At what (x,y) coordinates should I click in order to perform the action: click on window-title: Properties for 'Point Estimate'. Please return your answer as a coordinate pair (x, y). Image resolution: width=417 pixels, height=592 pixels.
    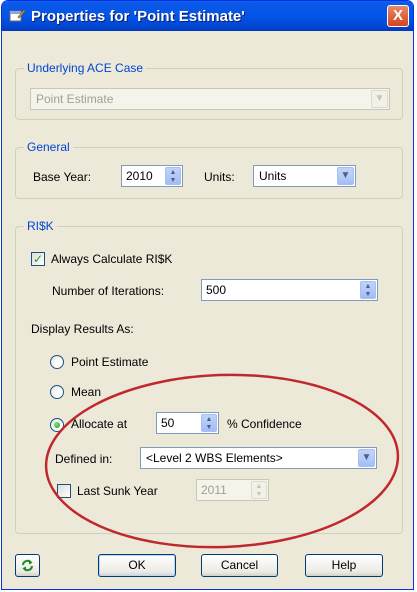
    Looking at the image, I should click on (138, 16).